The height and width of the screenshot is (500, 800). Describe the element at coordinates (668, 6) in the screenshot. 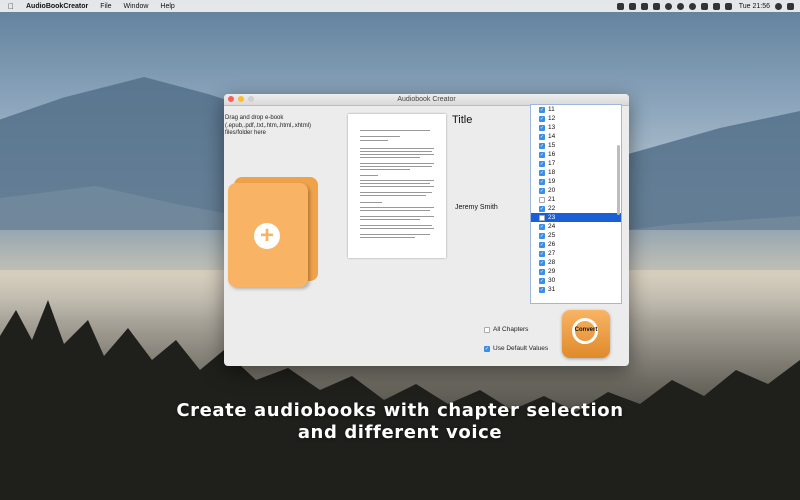

I see `sync-icon` at that location.